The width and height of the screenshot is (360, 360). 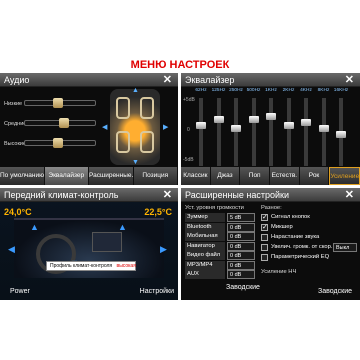 I want to click on preset-rock: Рок, so click(x=315, y=176).